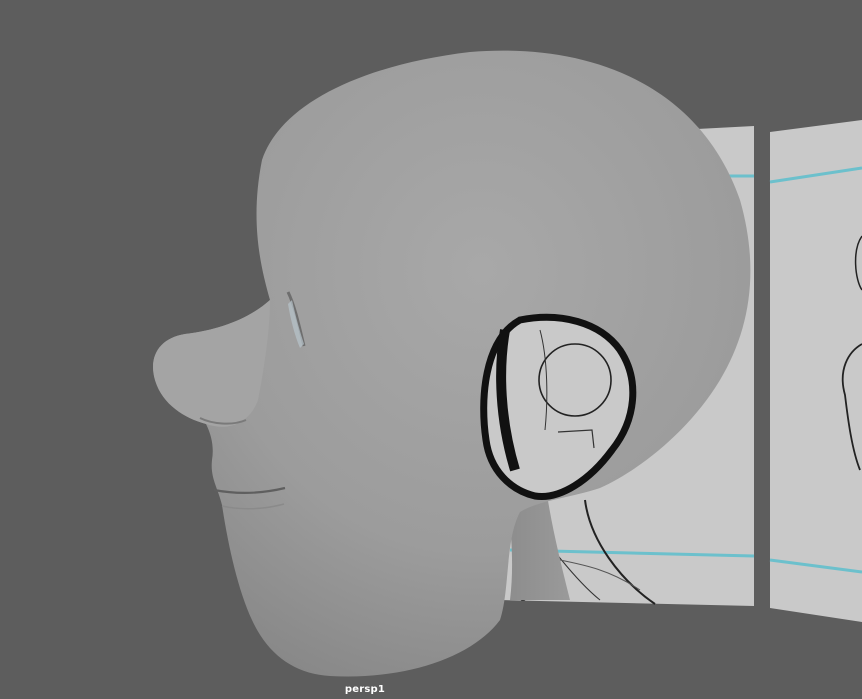 This screenshot has width=862, height=699. What do you see at coordinates (815, 371) in the screenshot?
I see `reference-image-plane-front` at bounding box center [815, 371].